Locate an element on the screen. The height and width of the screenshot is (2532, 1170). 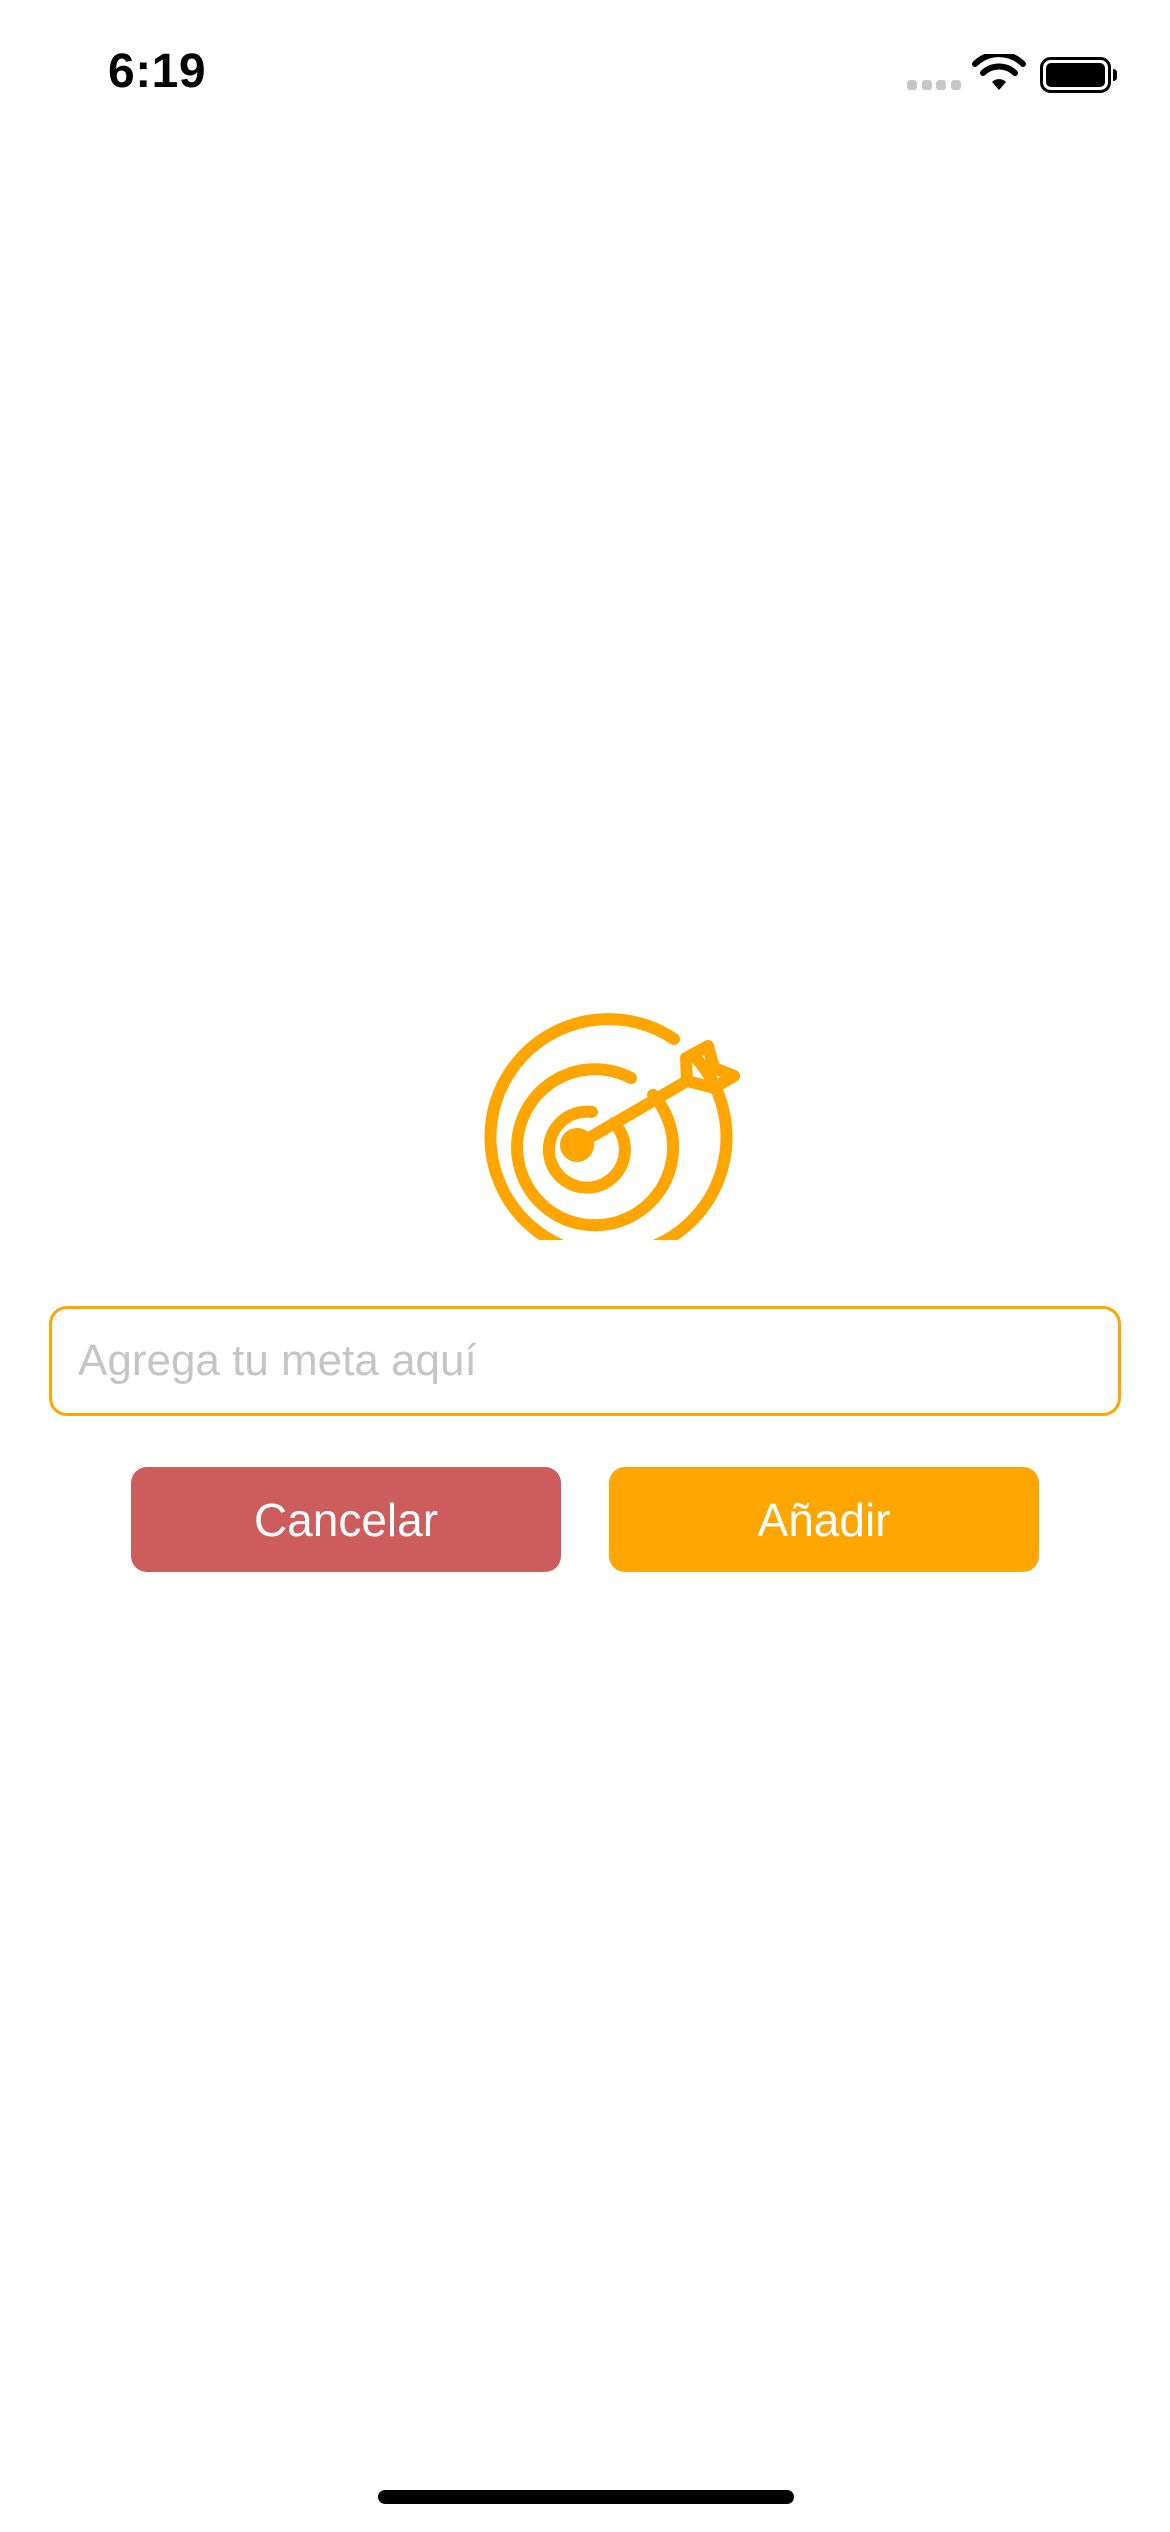
home-indicator is located at coordinates (586, 2497).